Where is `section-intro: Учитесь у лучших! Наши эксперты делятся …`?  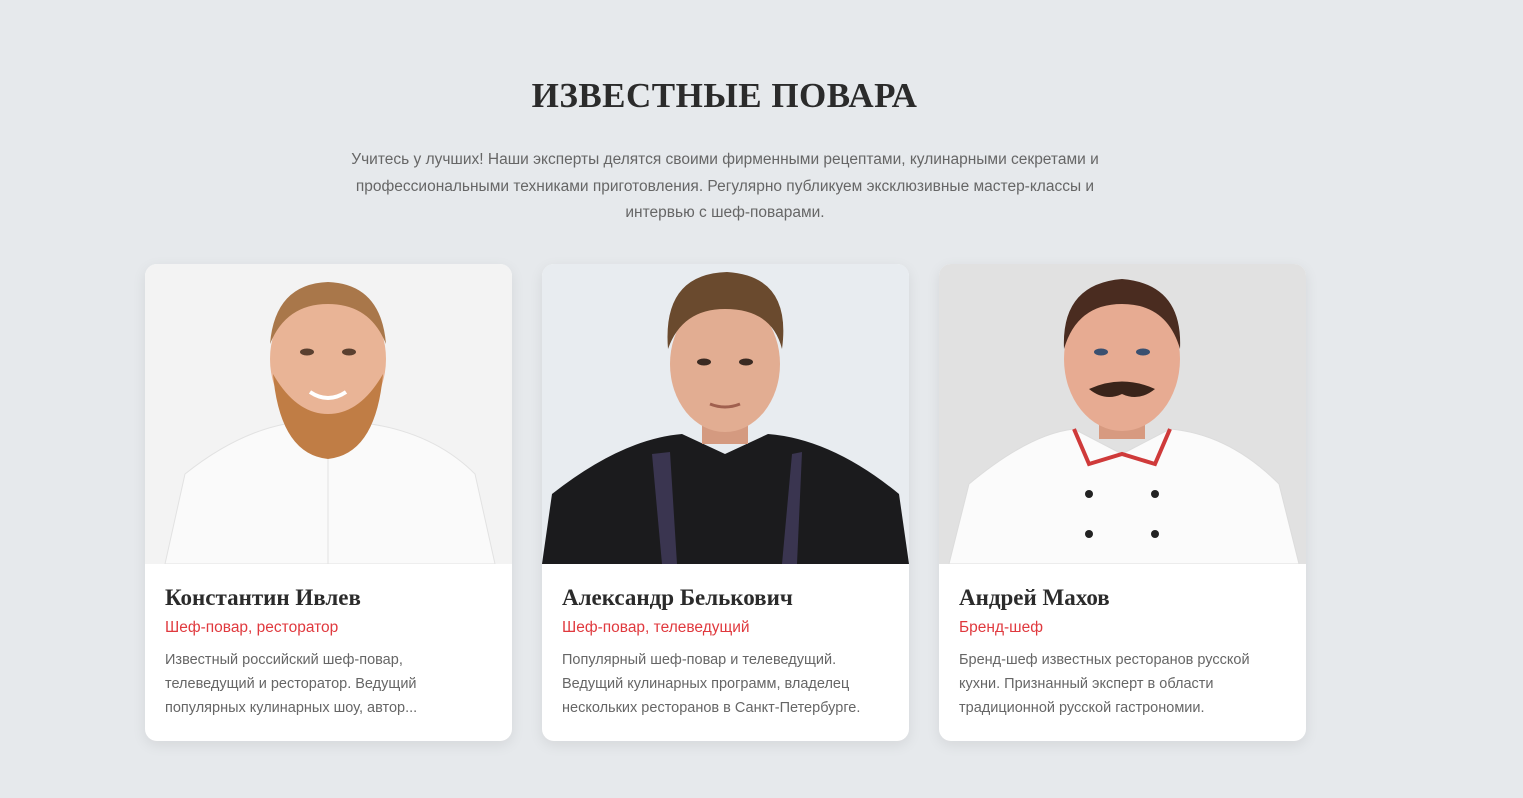 section-intro: Учитесь у лучших! Наши эксперты делятся … is located at coordinates (725, 186).